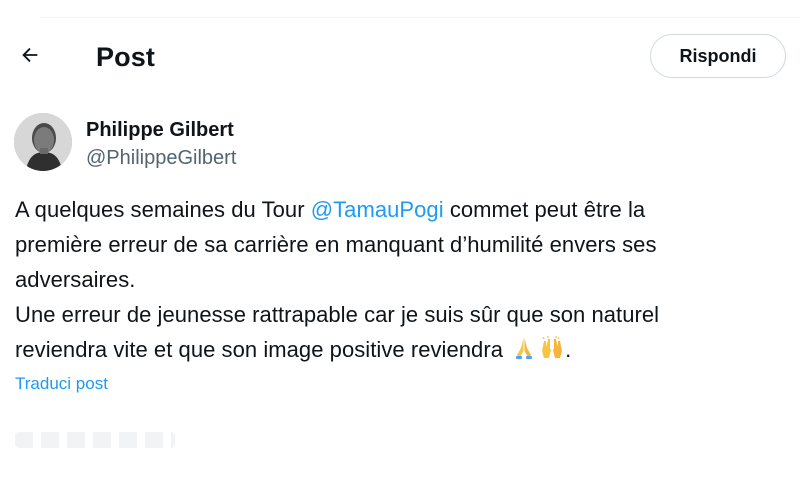 This screenshot has width=800, height=484. I want to click on post-header: Post Rispondi, so click(400, 59).